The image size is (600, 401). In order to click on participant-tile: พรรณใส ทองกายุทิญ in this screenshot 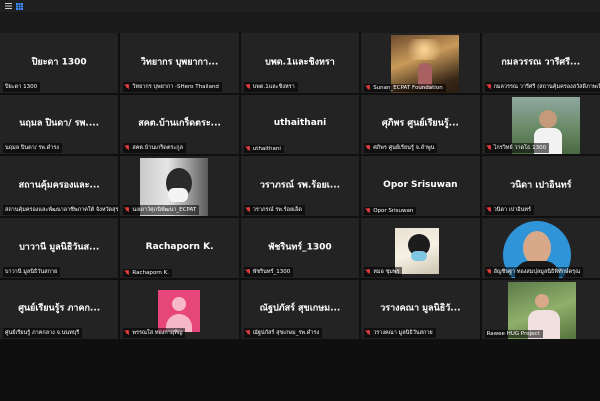, I will do `click(179, 309)`.